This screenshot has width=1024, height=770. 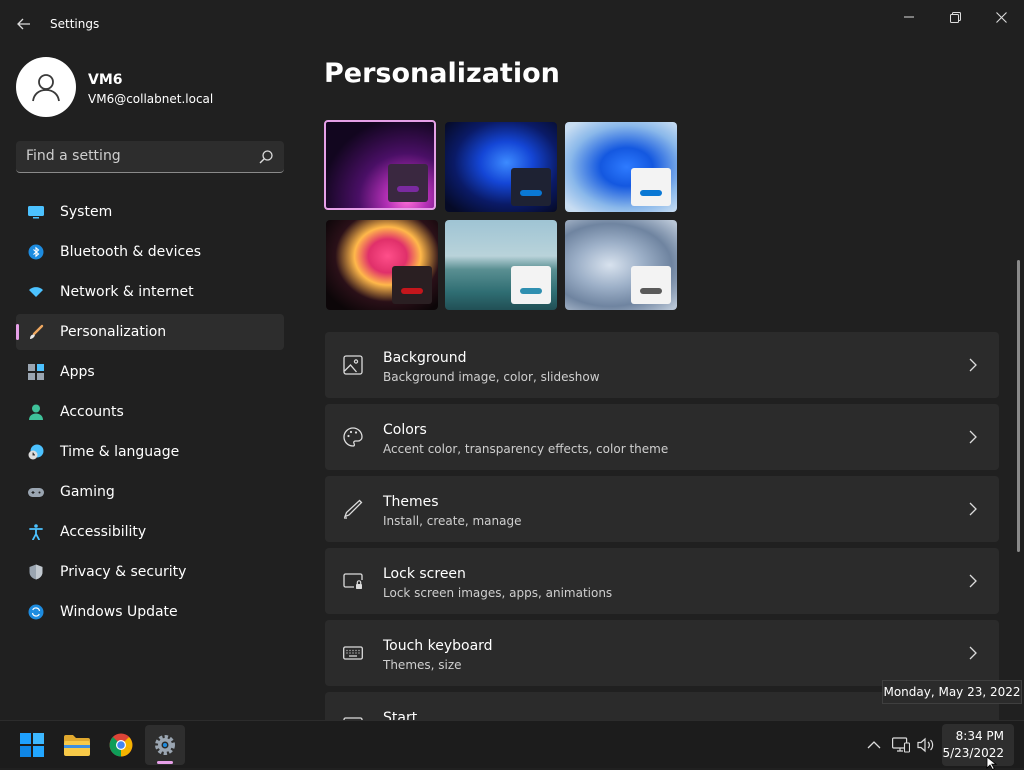 I want to click on file-explorer-icon, so click(x=77, y=745).